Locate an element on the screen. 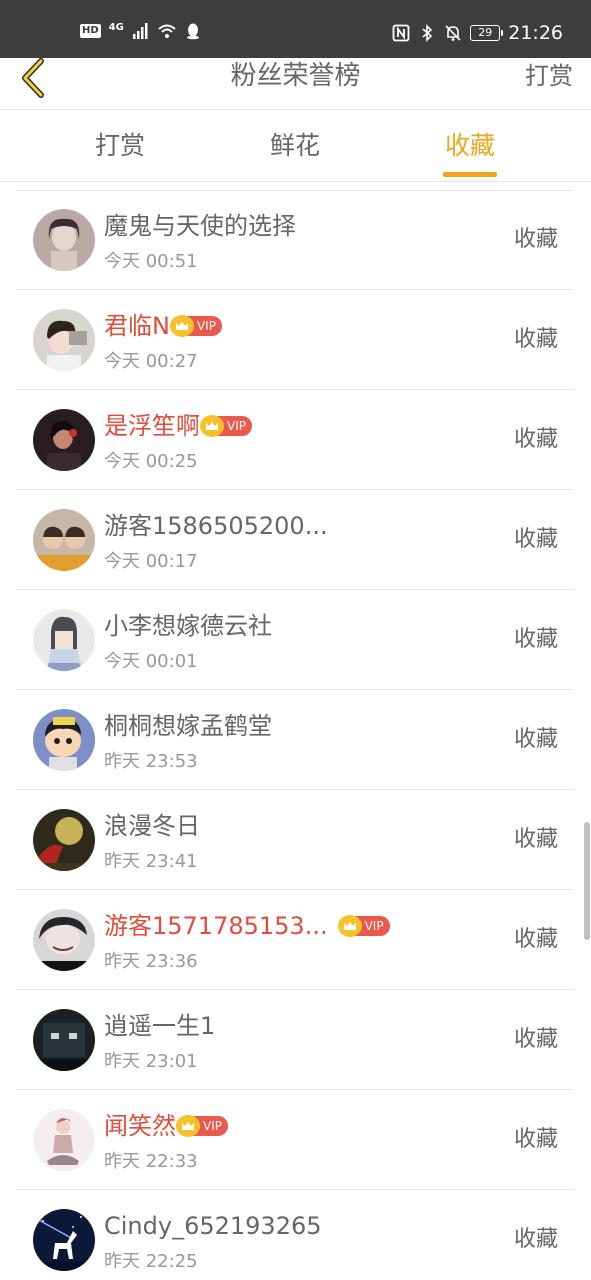  fan-time: 昨天 23:41 is located at coordinates (151, 861).